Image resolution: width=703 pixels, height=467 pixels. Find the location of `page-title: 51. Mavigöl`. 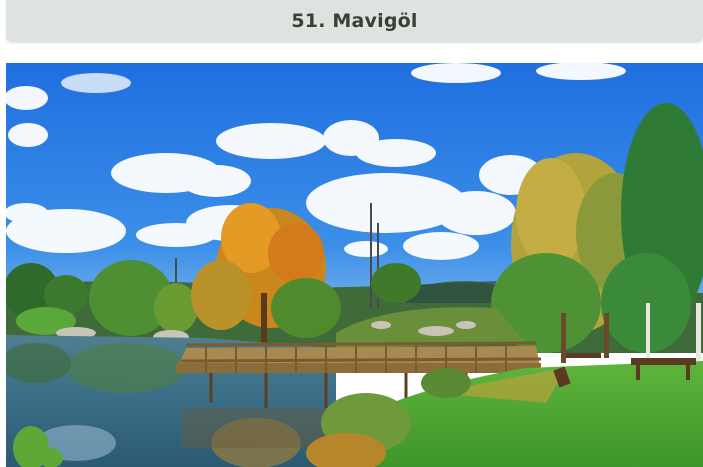

page-title: 51. Mavigöl is located at coordinates (354, 21).